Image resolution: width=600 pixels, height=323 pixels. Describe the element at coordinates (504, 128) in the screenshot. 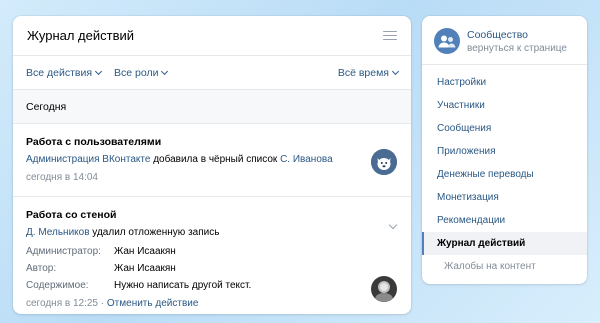

I see `sidebar-item-messages: Сообщения` at that location.